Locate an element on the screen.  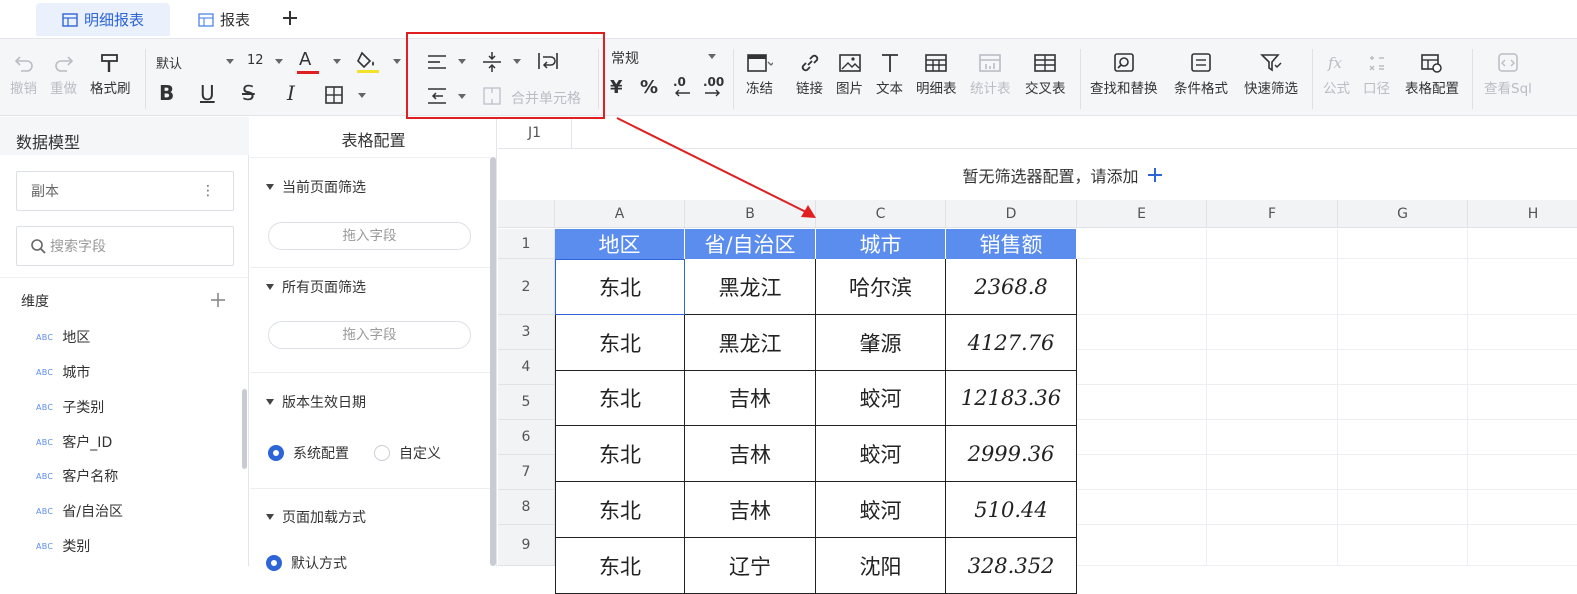
field-item: ABC 城市 is located at coordinates (63, 372).